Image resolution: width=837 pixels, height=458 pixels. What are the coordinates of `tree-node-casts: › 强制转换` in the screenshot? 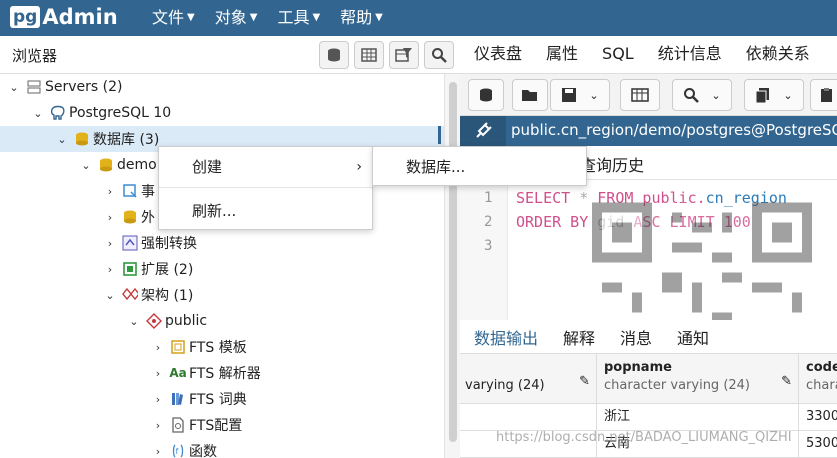 It's located at (222, 243).